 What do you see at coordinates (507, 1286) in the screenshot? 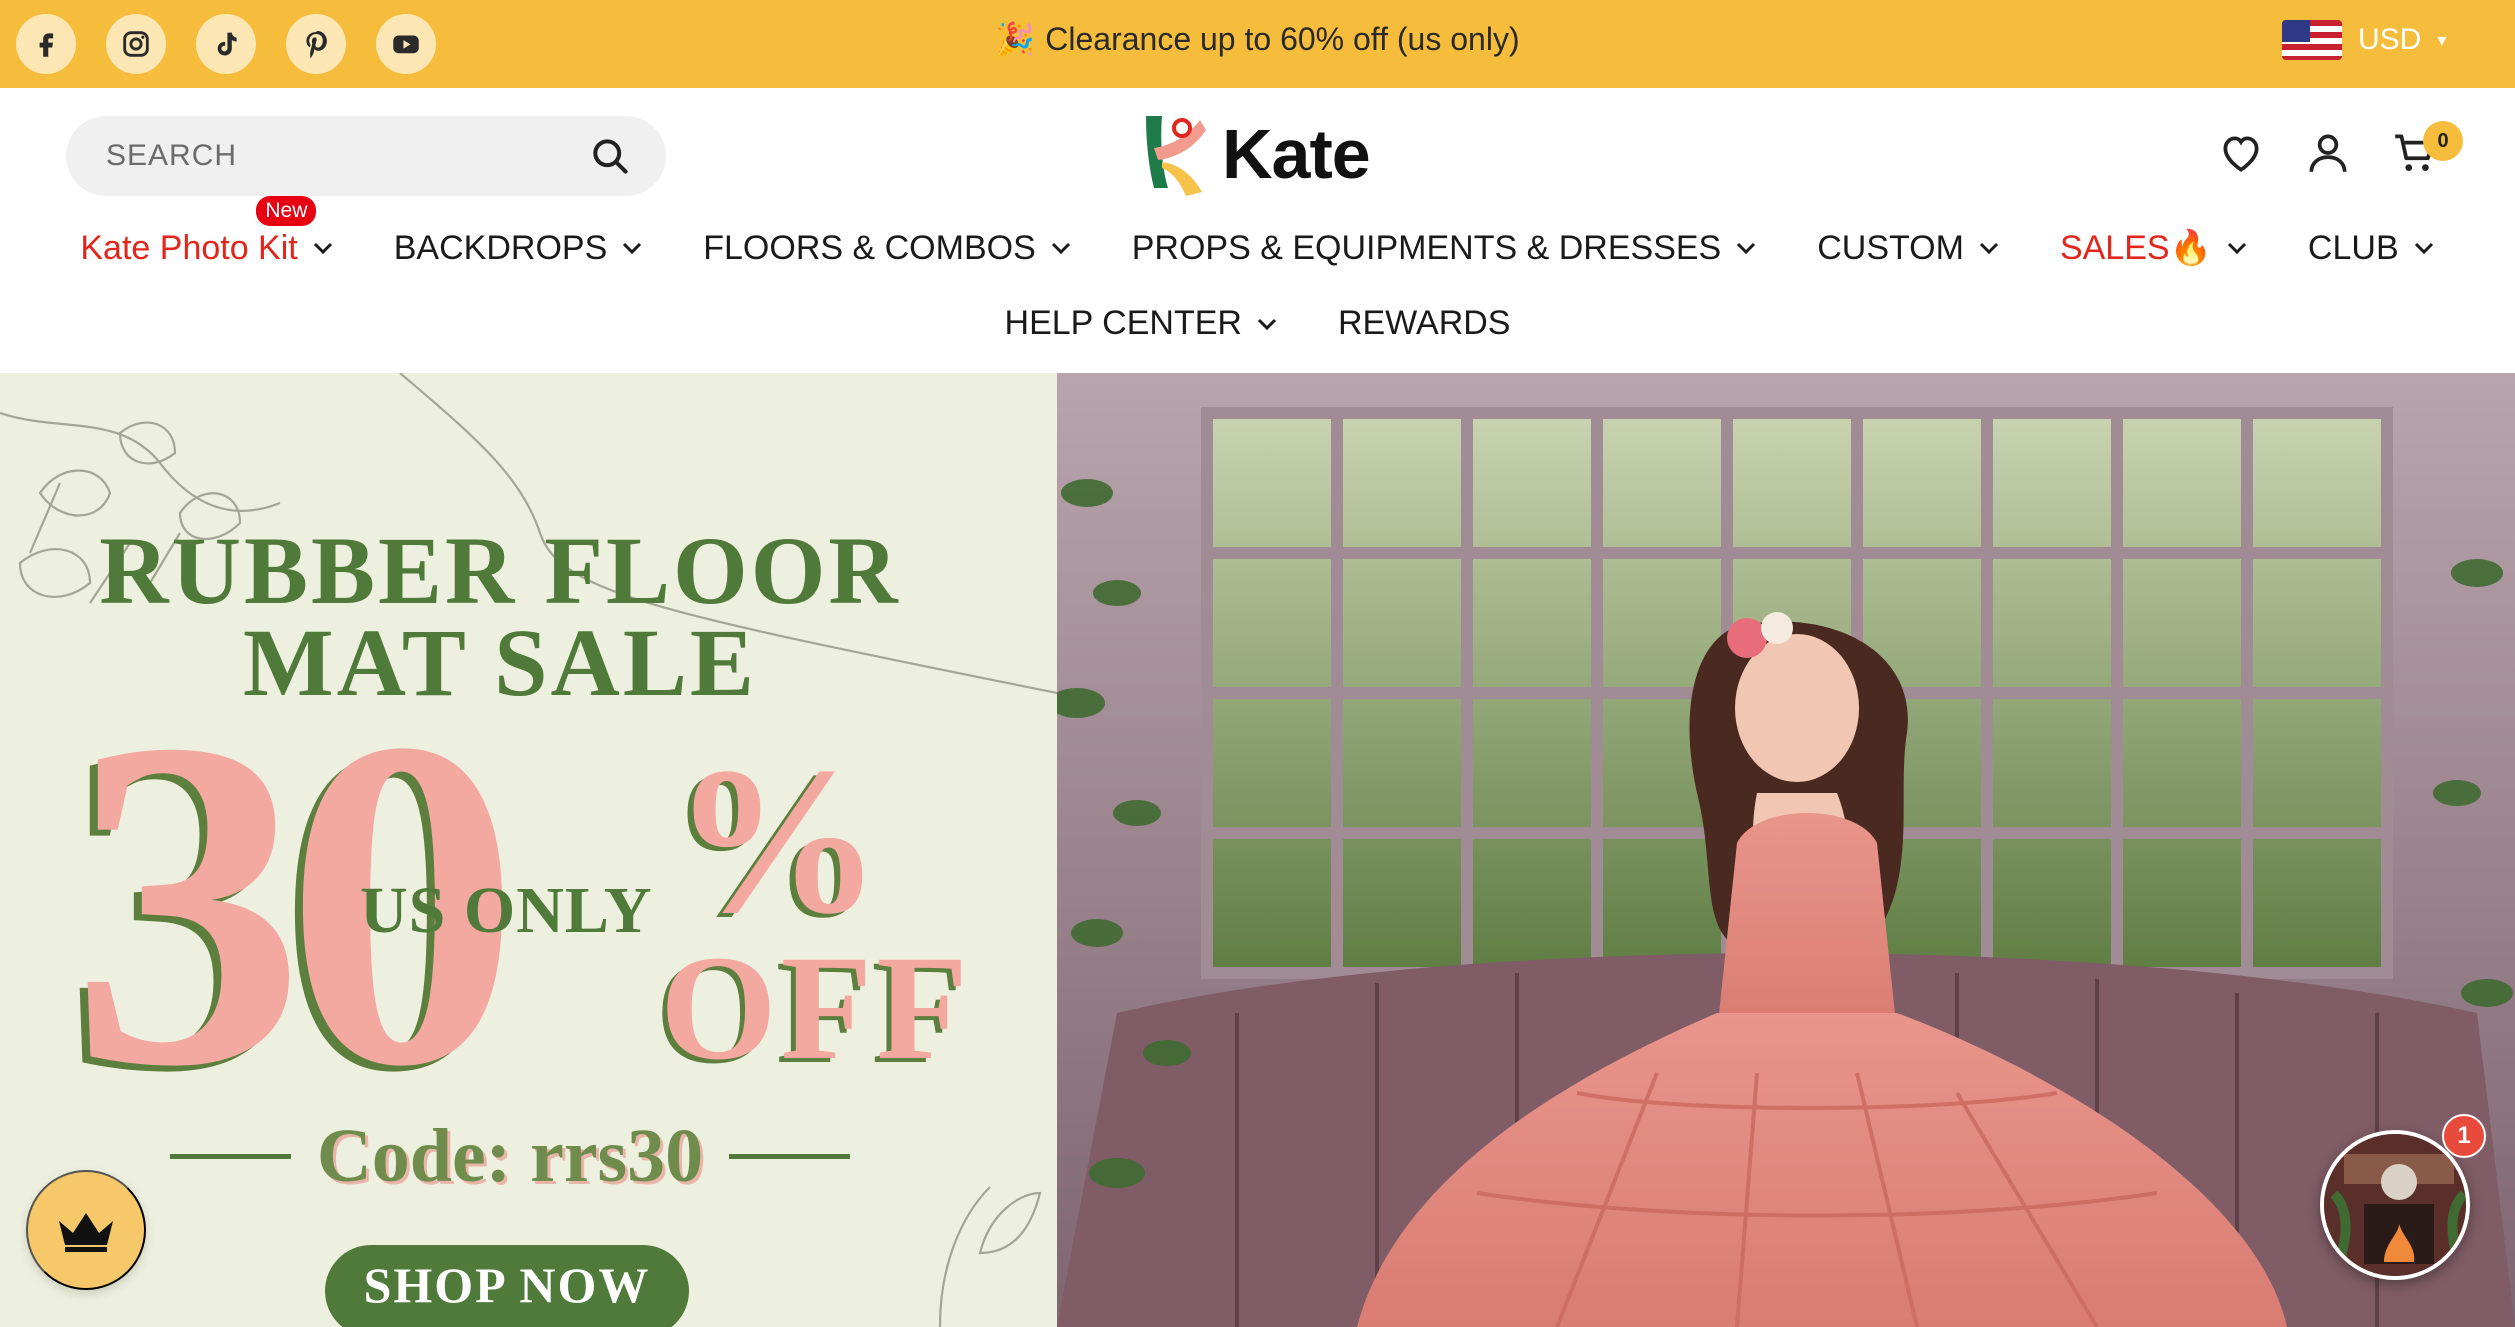
I see `shop-now-button: SHOP NOW` at bounding box center [507, 1286].